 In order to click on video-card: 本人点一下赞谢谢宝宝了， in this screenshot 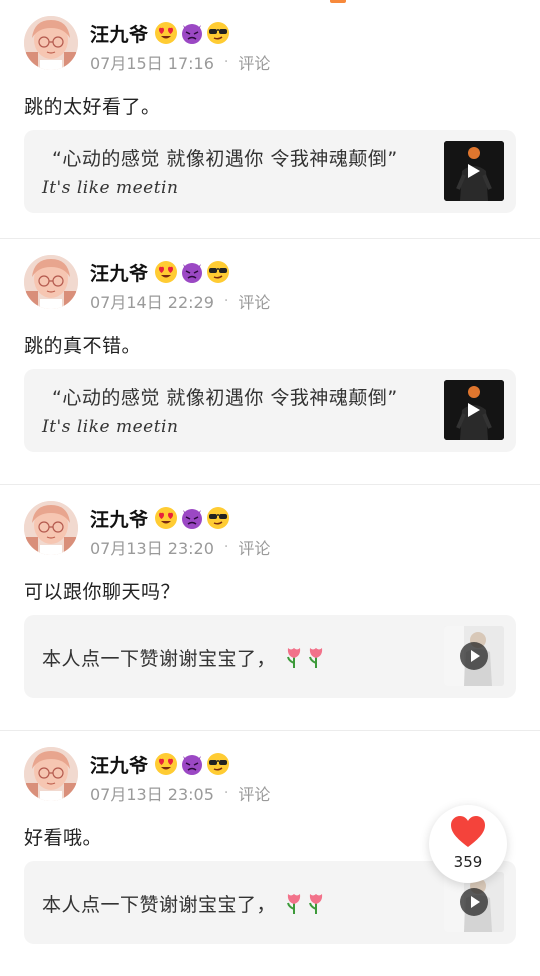, I will do `click(270, 656)`.